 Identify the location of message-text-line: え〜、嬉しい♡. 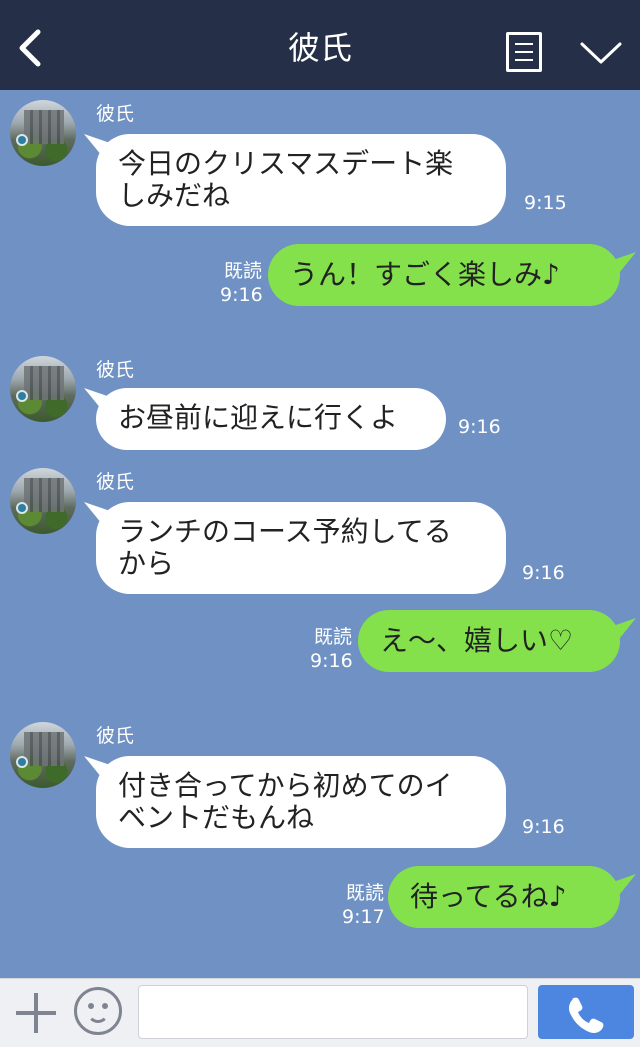
(477, 640).